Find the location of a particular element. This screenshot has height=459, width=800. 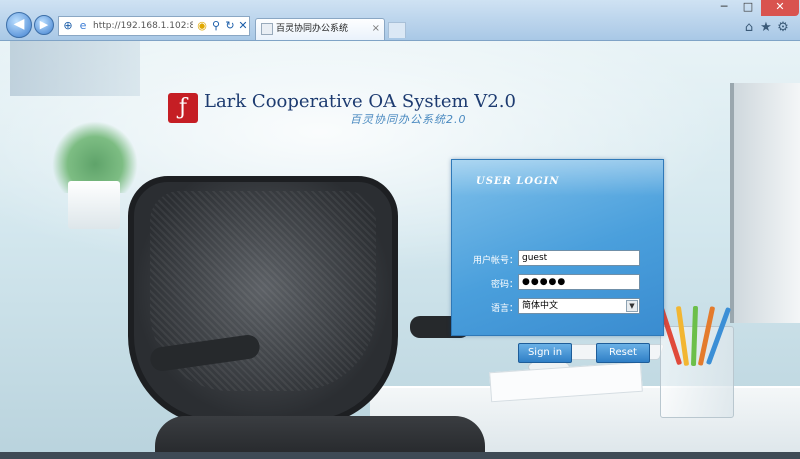

login-title: USER LOGIN is located at coordinates (518, 181).